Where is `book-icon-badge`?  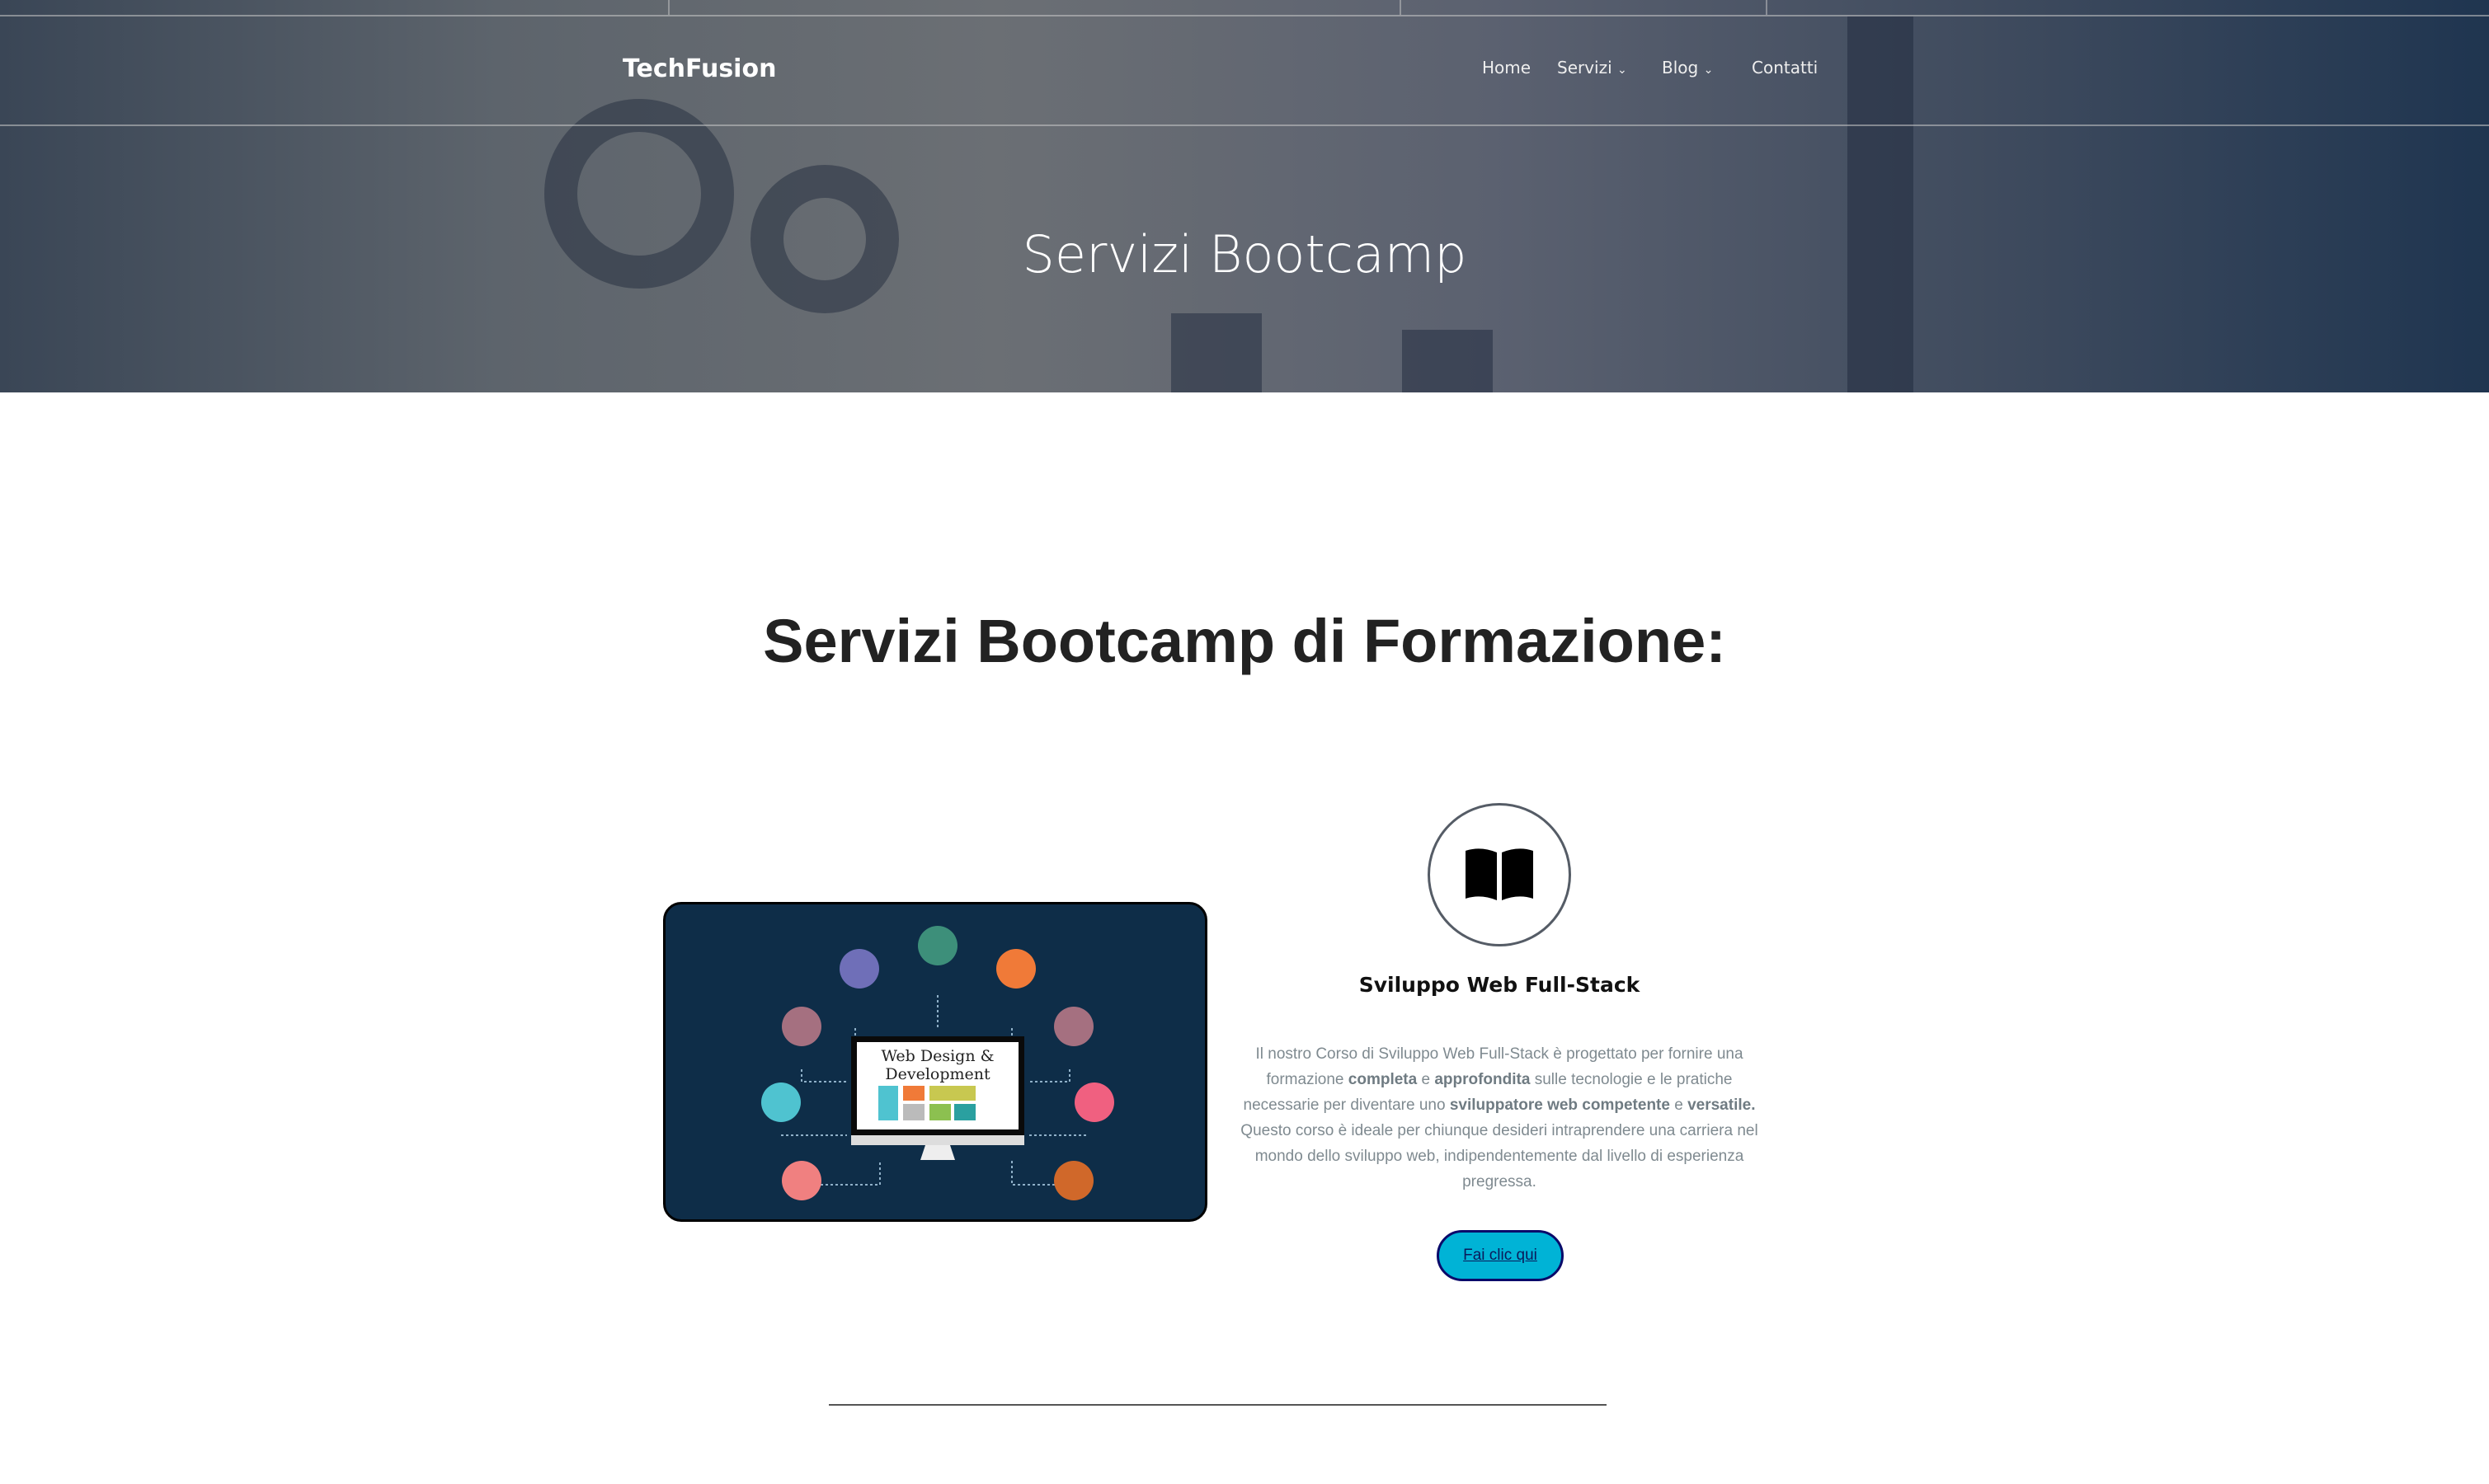
book-icon-badge is located at coordinates (1500, 874).